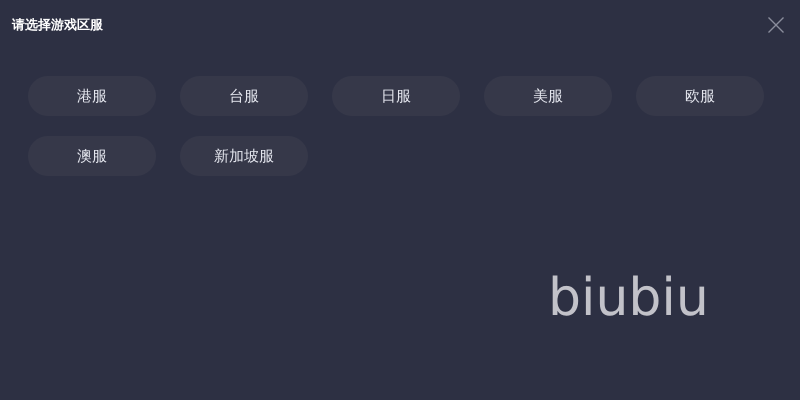 This screenshot has width=800, height=400. What do you see at coordinates (244, 96) in the screenshot?
I see `server-button: 台服` at bounding box center [244, 96].